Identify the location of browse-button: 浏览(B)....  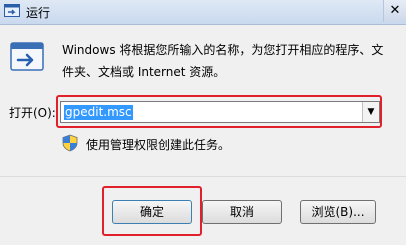
(338, 212).